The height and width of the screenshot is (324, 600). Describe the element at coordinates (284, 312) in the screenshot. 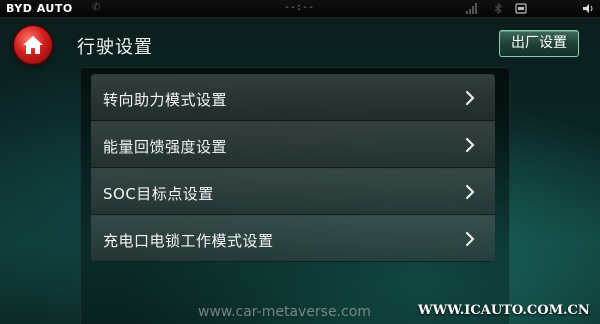

I see `watermark-left: www.car-metaverse.com` at that location.